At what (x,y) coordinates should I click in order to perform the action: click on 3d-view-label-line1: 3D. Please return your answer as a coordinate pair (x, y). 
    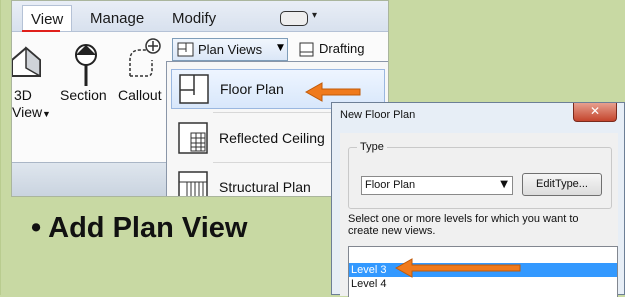
    Looking at the image, I should click on (23, 95).